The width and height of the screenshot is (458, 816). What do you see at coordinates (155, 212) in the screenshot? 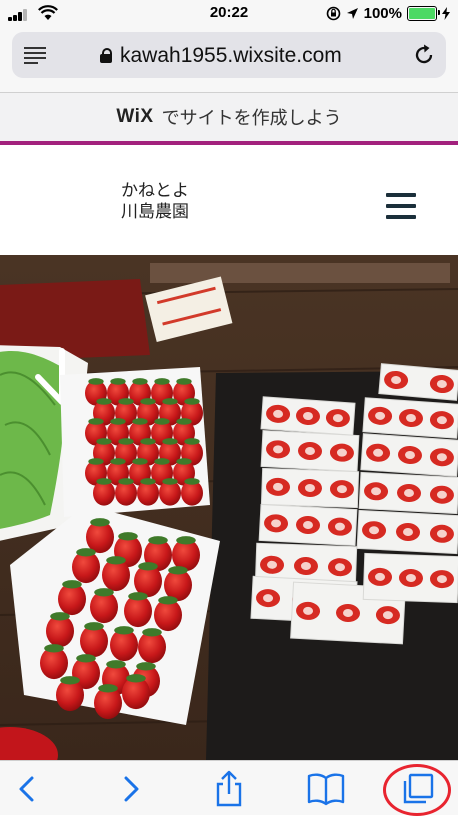
I see `site-title-line2: 川島農園` at bounding box center [155, 212].